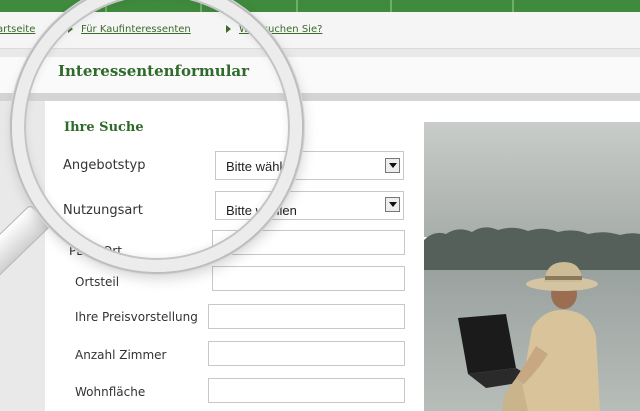 Image resolution: width=640 pixels, height=411 pixels. I want to click on plz-ort-input, so click(308, 242).